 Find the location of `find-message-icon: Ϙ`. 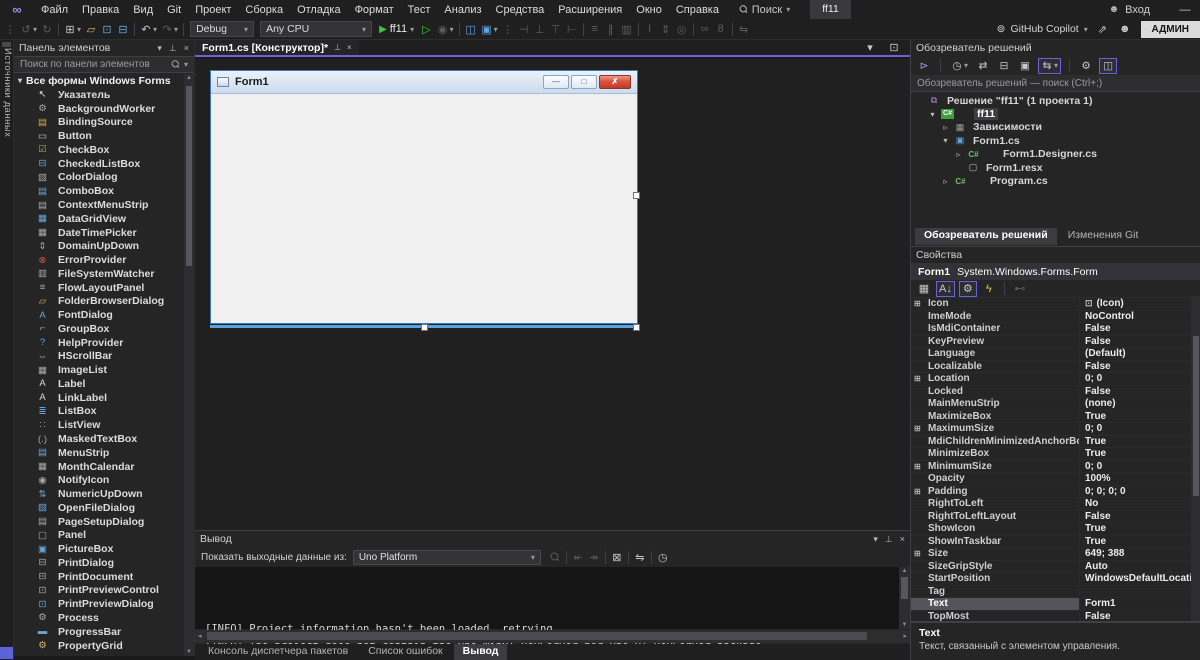

find-message-icon: Ϙ is located at coordinates (555, 557).